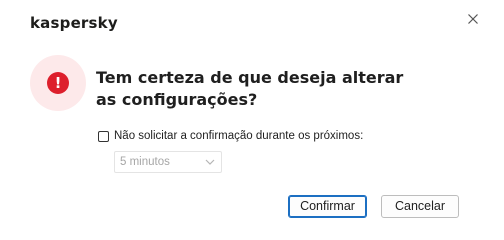 The height and width of the screenshot is (240, 504). Describe the element at coordinates (103, 136) in the screenshot. I see `dont-ask-checkbox` at that location.